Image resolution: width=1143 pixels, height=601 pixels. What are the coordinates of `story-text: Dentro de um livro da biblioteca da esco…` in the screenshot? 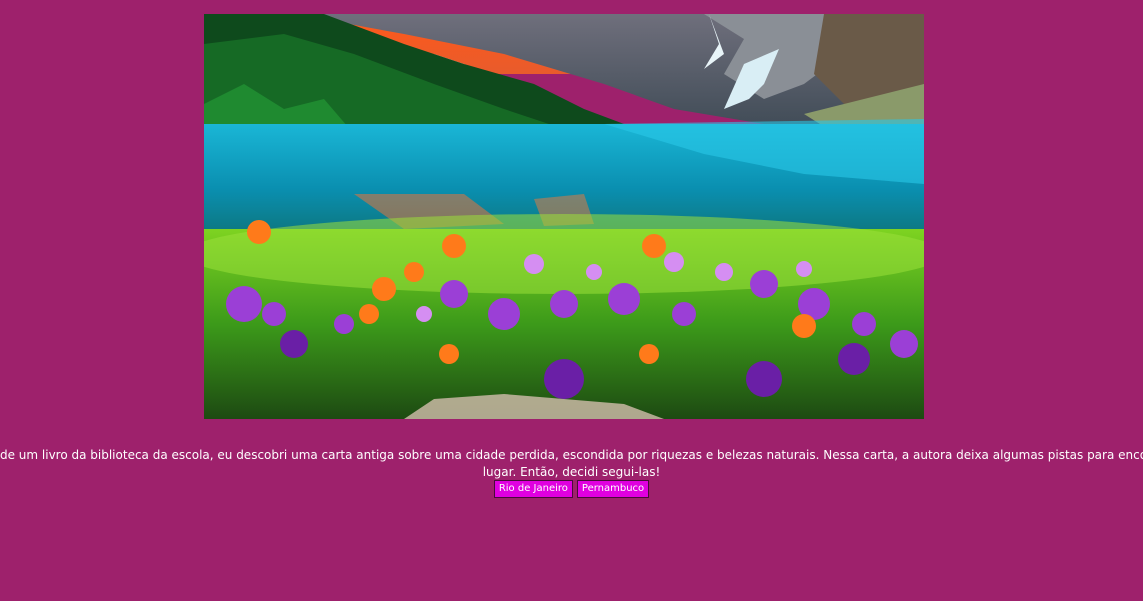 It's located at (571, 463).